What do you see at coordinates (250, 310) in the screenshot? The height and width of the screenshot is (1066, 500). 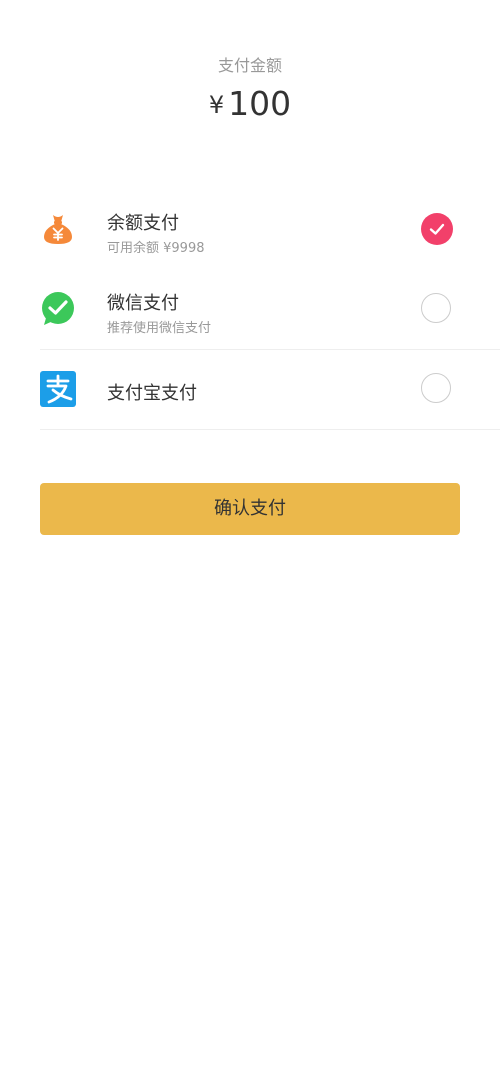 I see `payment-method-wechat: 微信支付 推荐使用微信支付` at bounding box center [250, 310].